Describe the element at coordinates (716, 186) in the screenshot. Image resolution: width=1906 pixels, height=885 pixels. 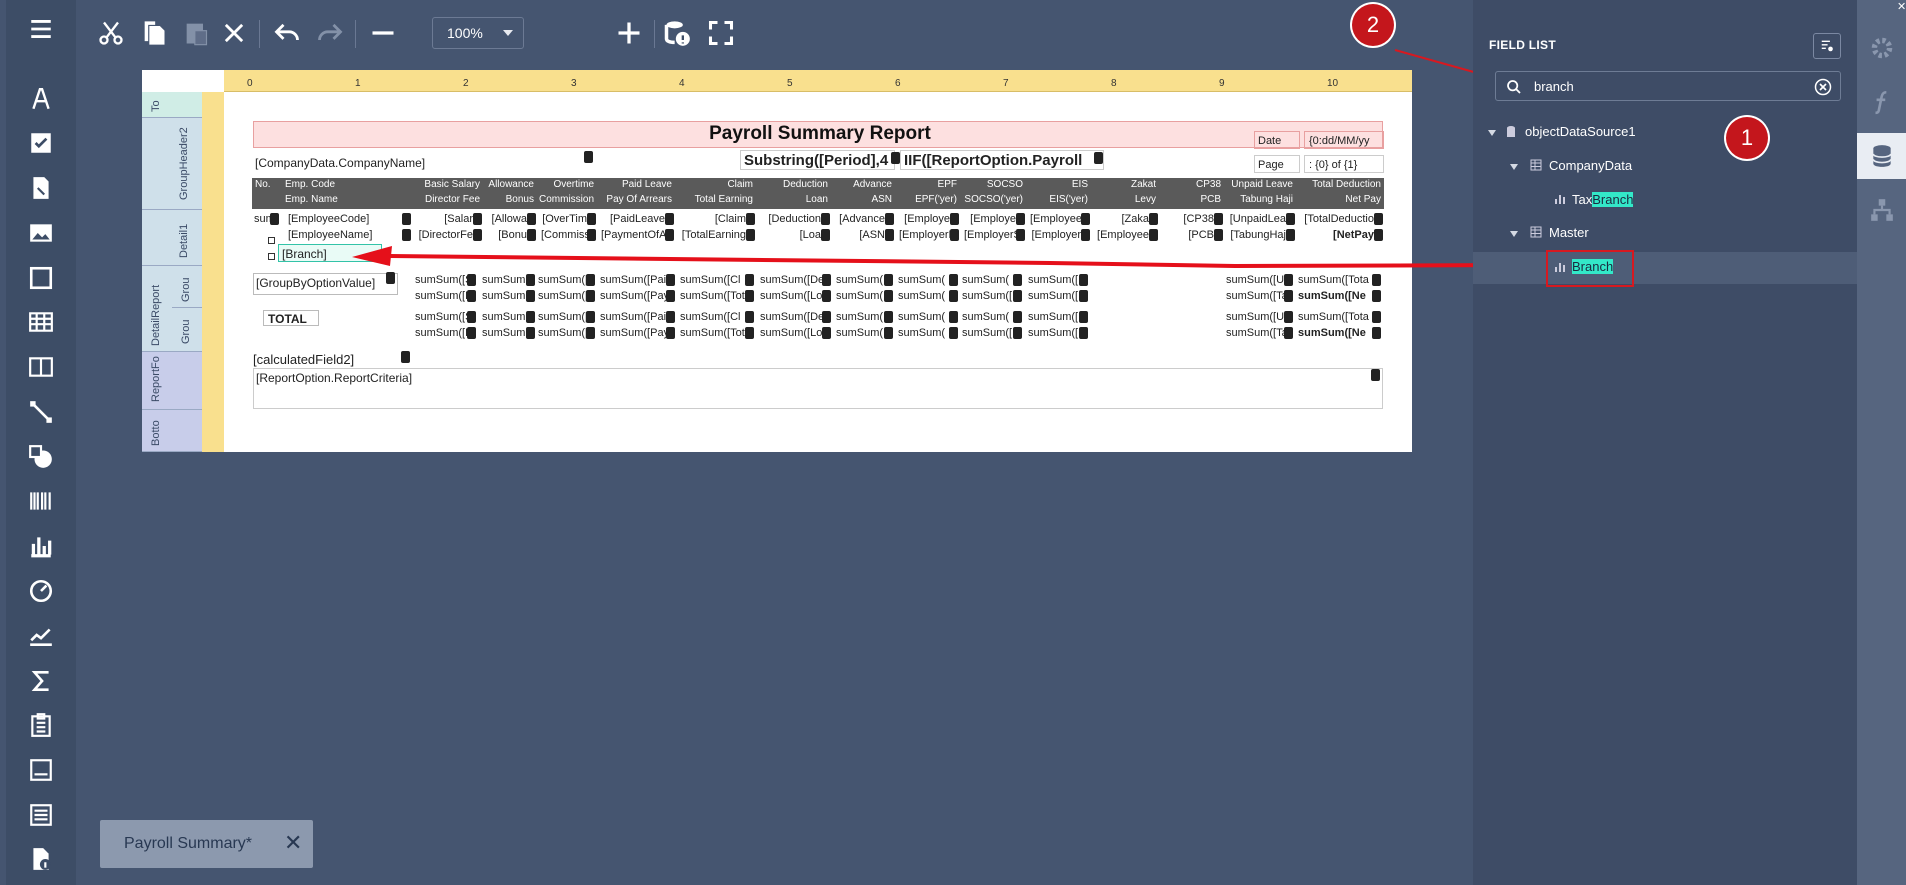
I see `column-header-cell: Claim` at that location.